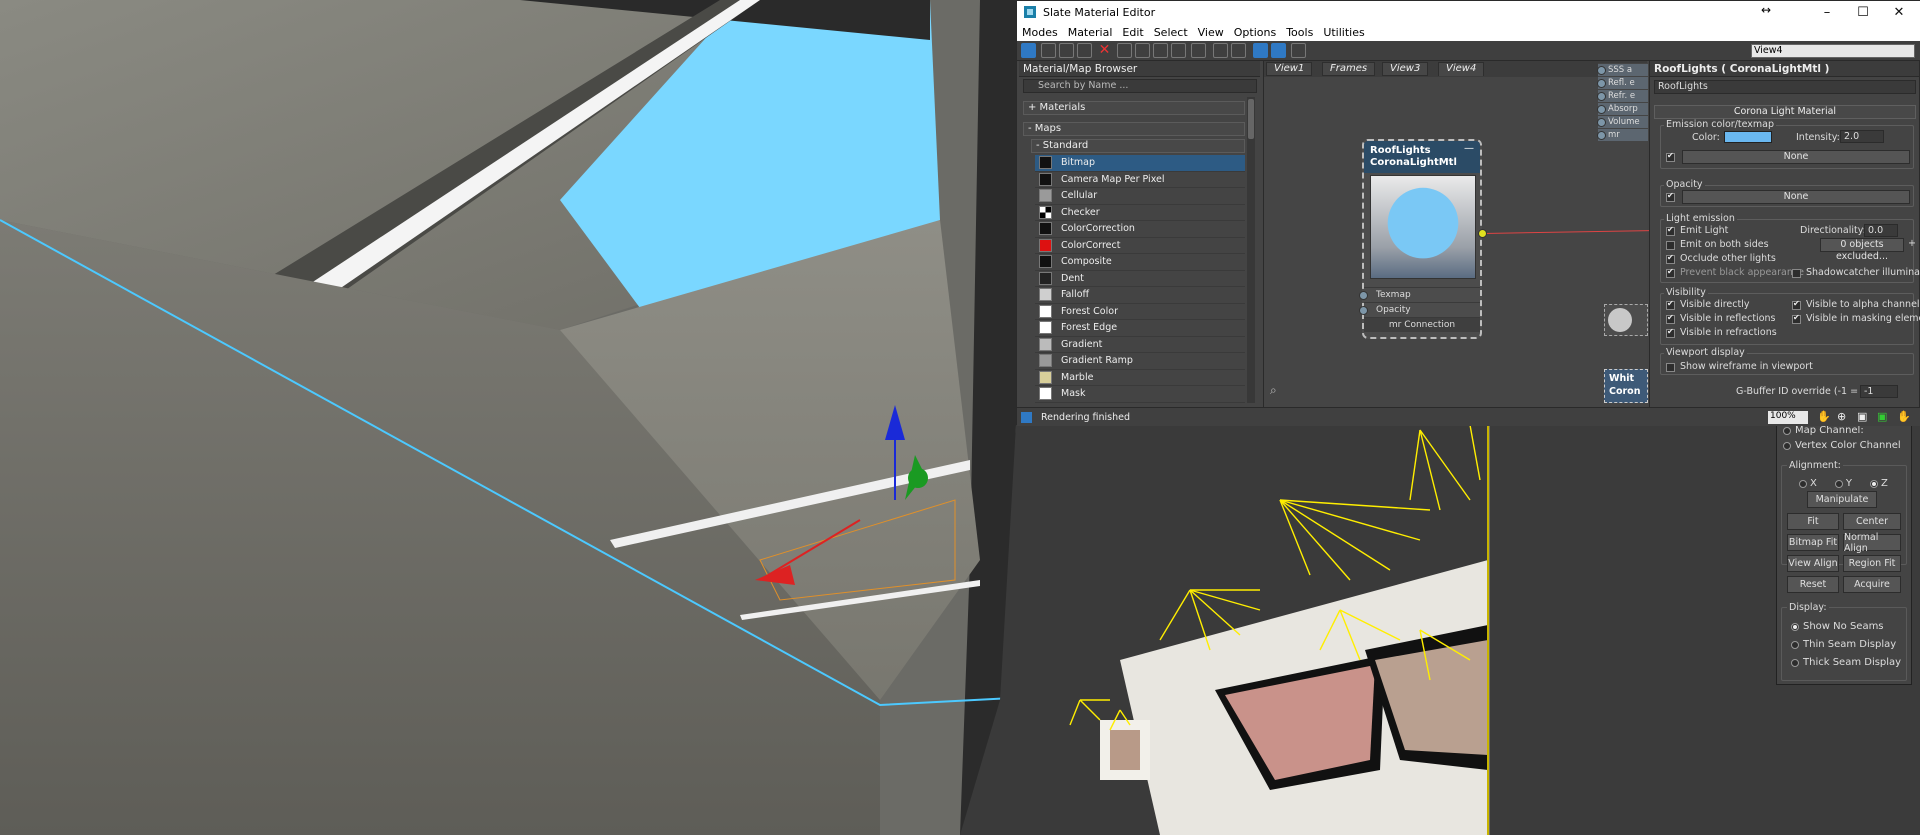  What do you see at coordinates (1796, 318) in the screenshot?
I see `vis-masking-checkbox` at bounding box center [1796, 318].